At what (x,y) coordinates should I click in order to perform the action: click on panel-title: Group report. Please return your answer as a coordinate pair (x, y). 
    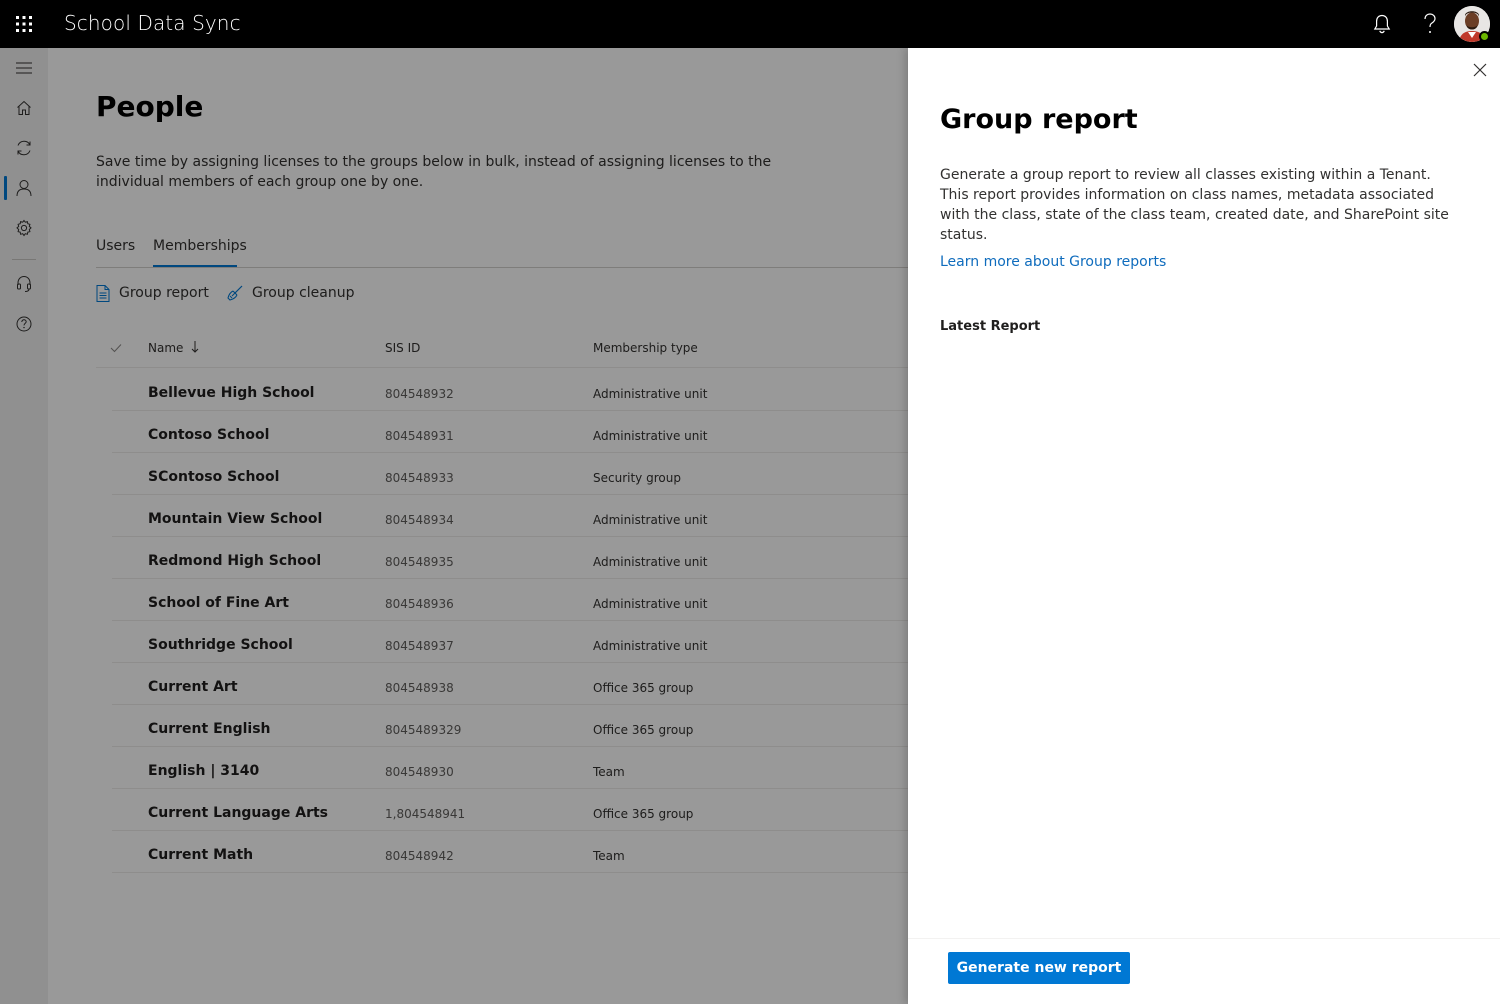
    Looking at the image, I should click on (1039, 119).